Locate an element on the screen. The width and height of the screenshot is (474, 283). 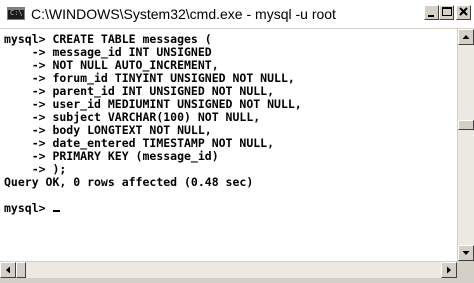
scroll-left-button is located at coordinates (8, 270).